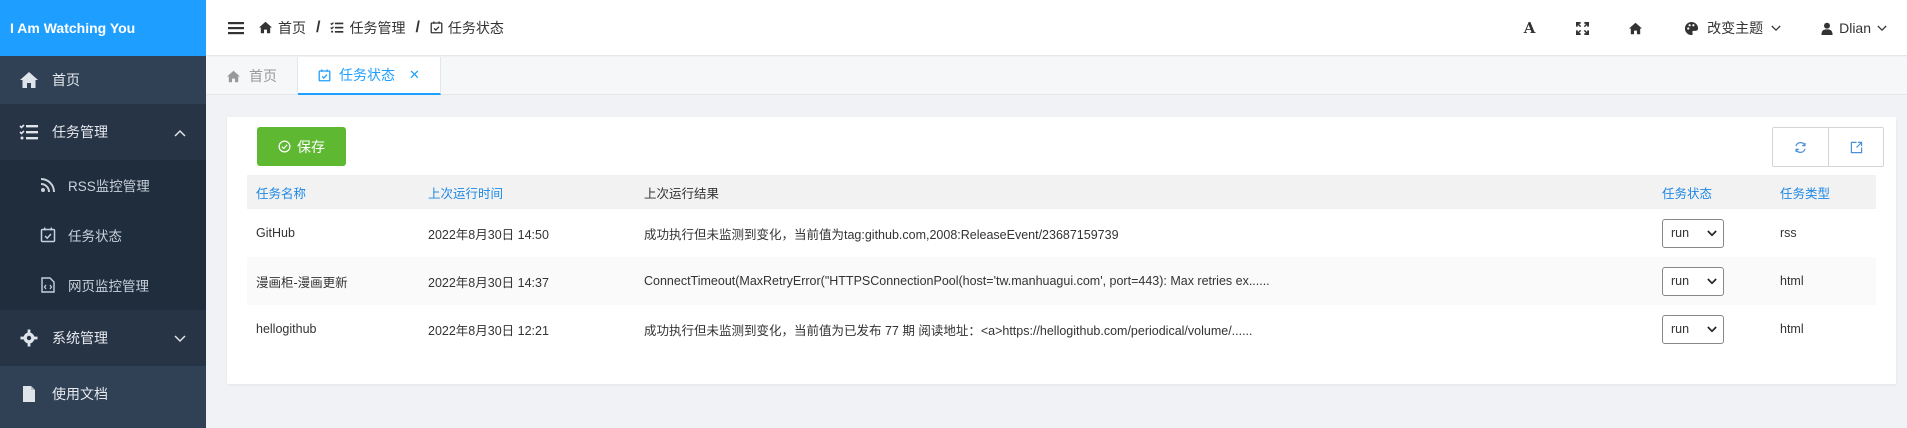 This screenshot has width=1907, height=428. What do you see at coordinates (252, 76) in the screenshot?
I see `tab-home: 首页` at bounding box center [252, 76].